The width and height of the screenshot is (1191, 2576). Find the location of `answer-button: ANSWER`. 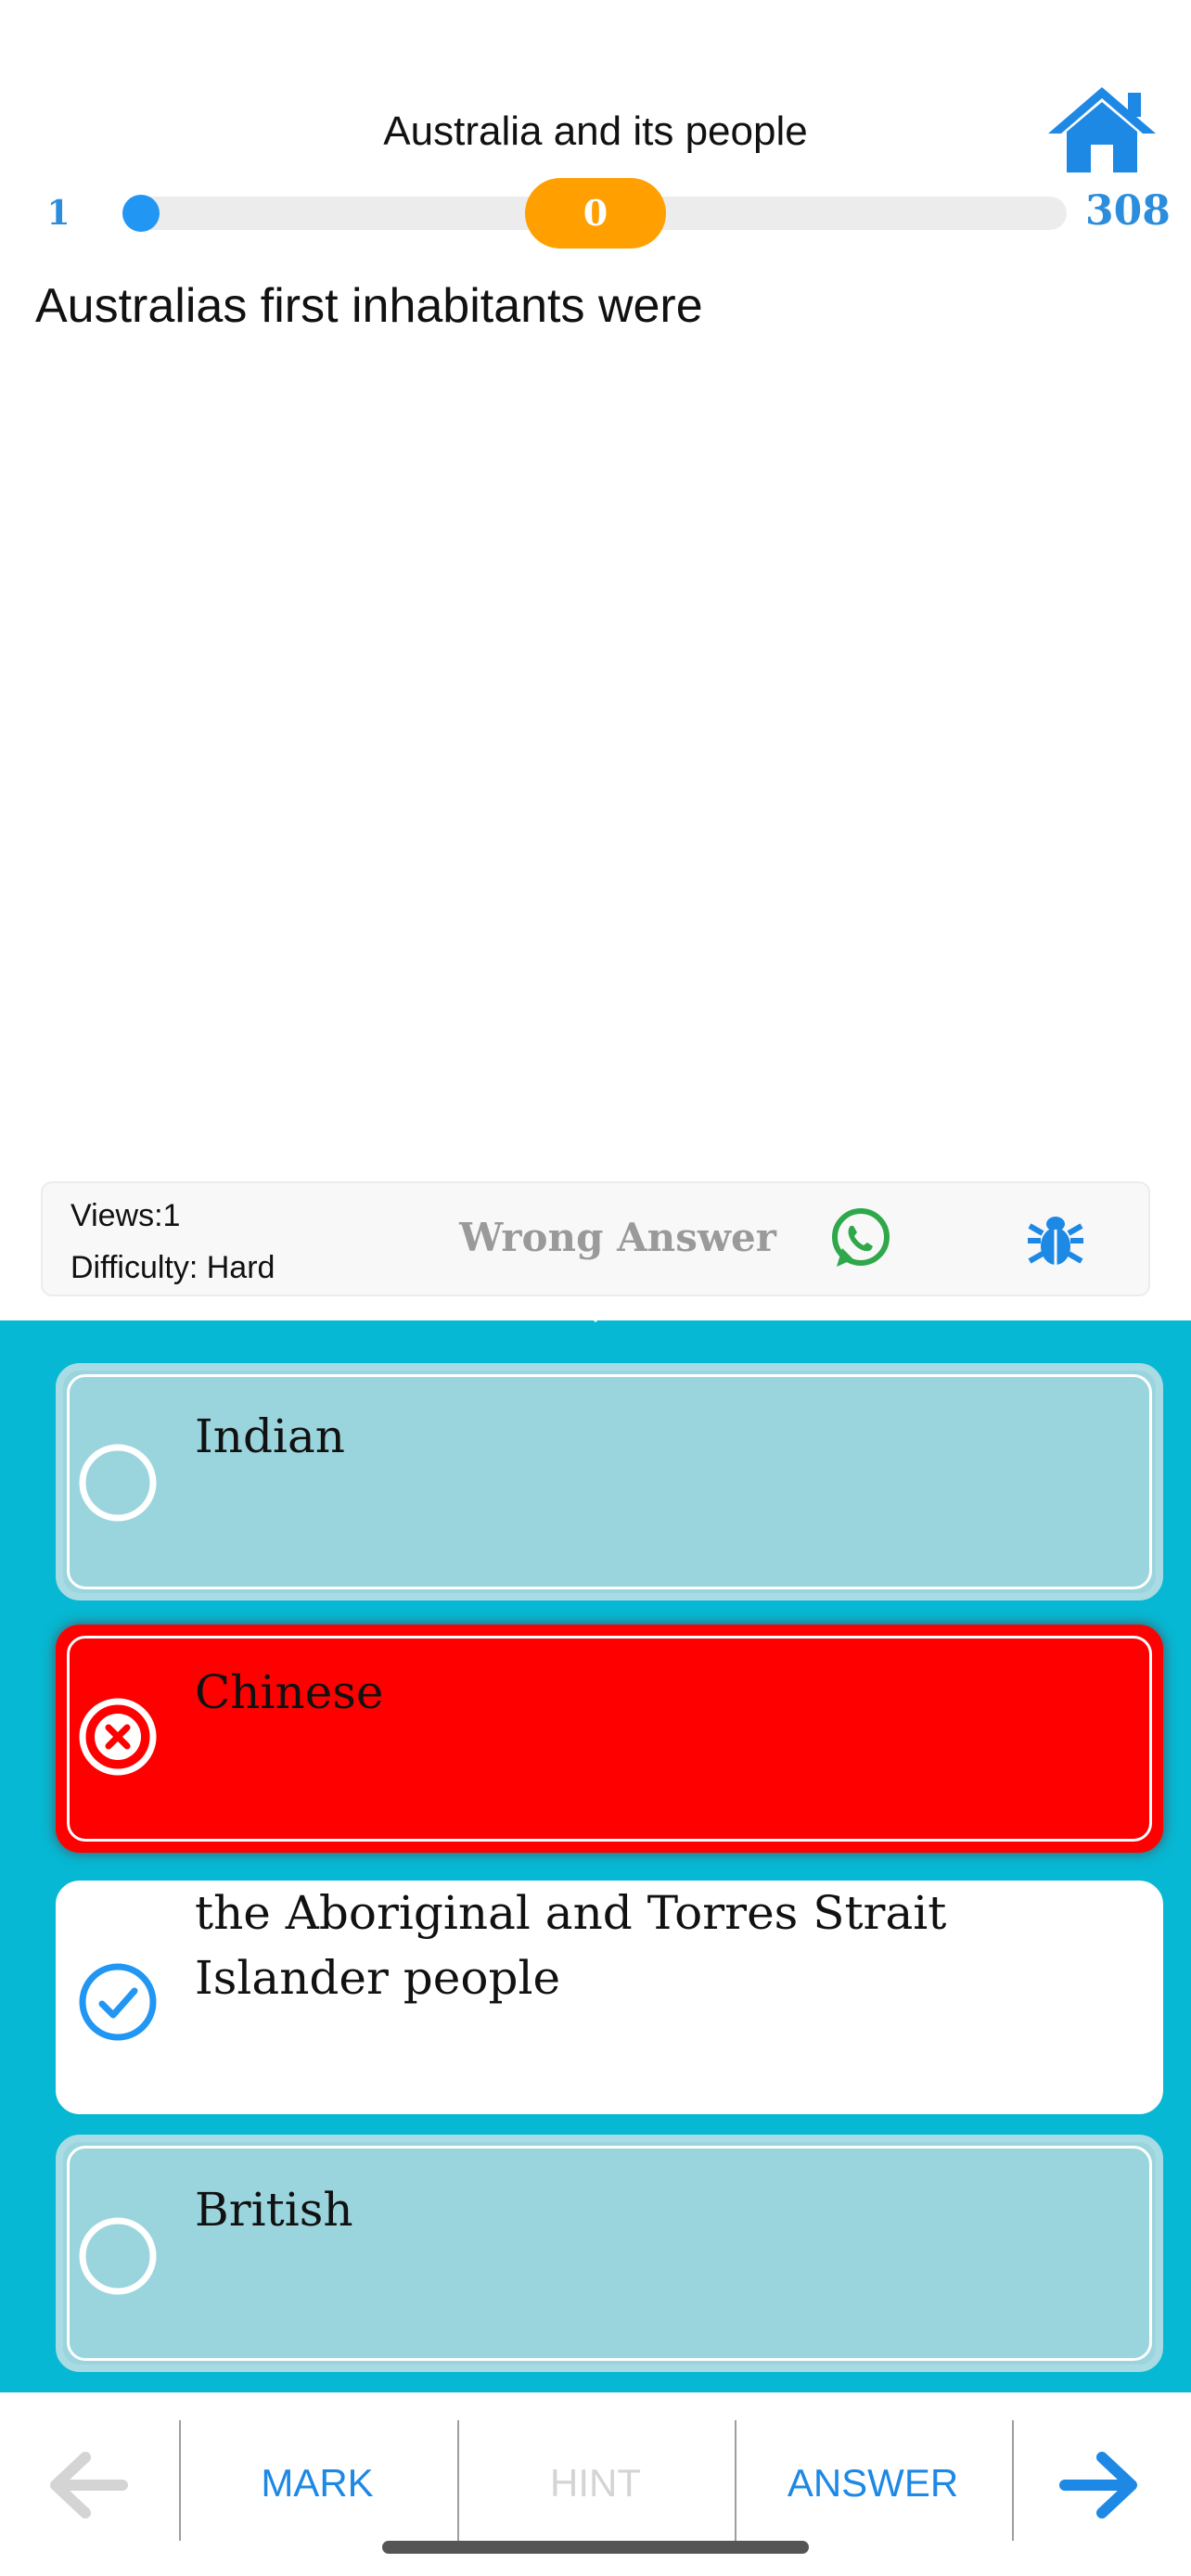

answer-button: ANSWER is located at coordinates (872, 2483).